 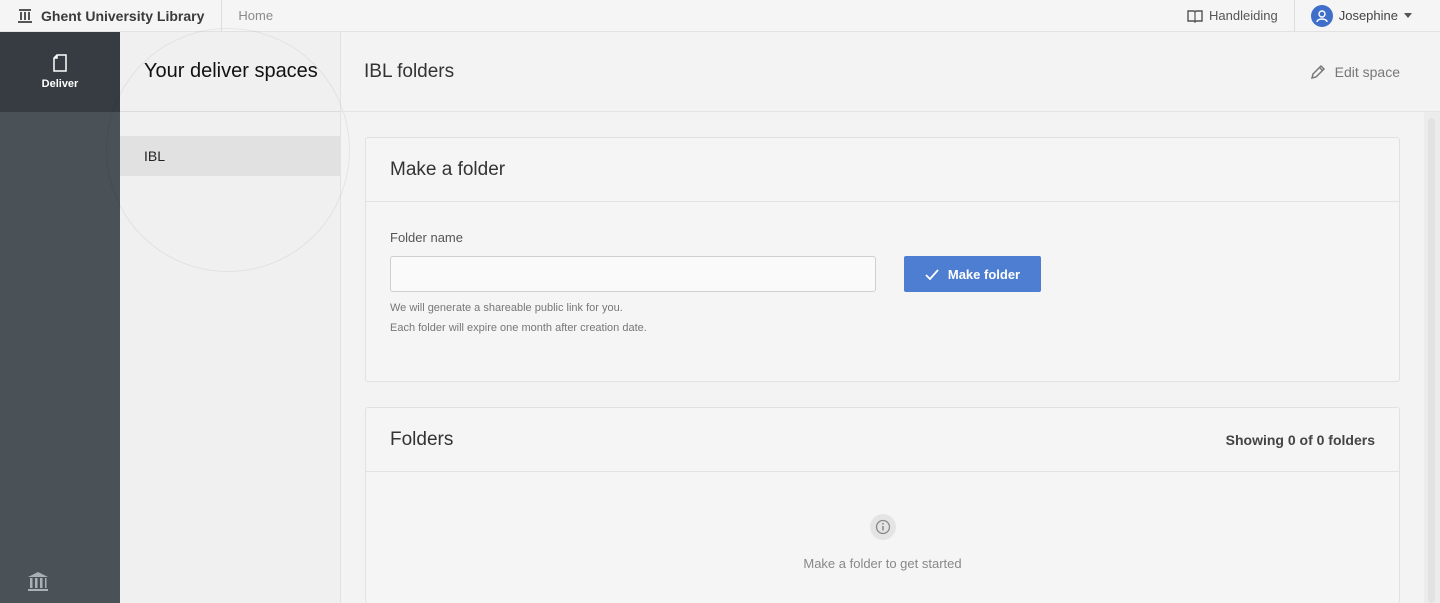 I want to click on folder-count: Showing 0 of 0 folders, so click(x=1300, y=439).